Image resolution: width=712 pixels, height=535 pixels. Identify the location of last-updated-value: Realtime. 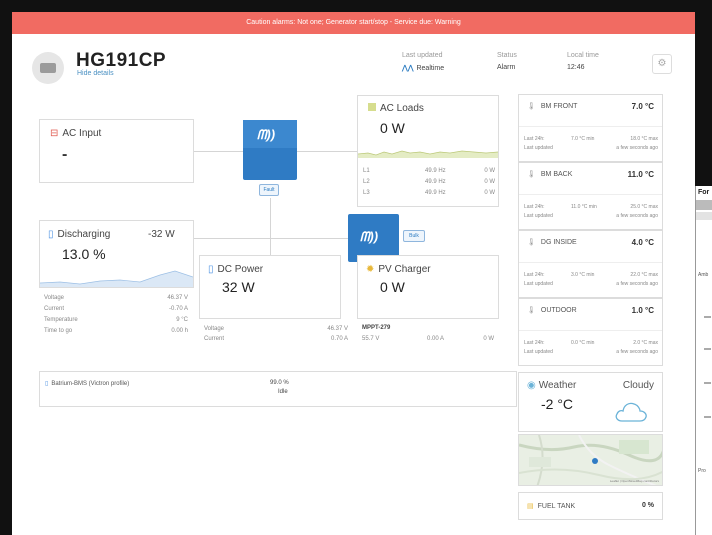
(430, 68).